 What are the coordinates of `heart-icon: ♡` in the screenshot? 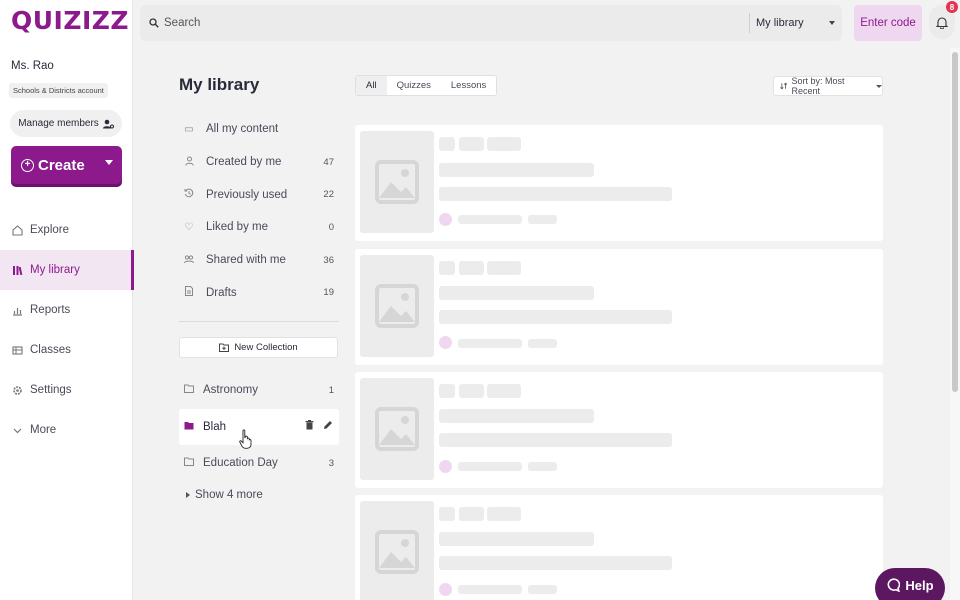 It's located at (189, 227).